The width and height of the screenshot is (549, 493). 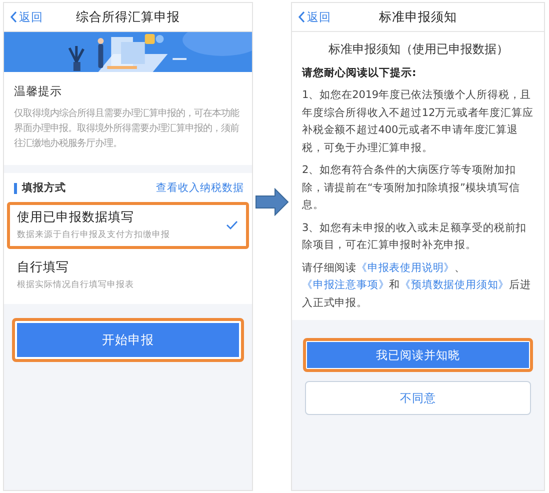 What do you see at coordinates (40, 188) in the screenshot?
I see `section-heading: 填报方式` at bounding box center [40, 188].